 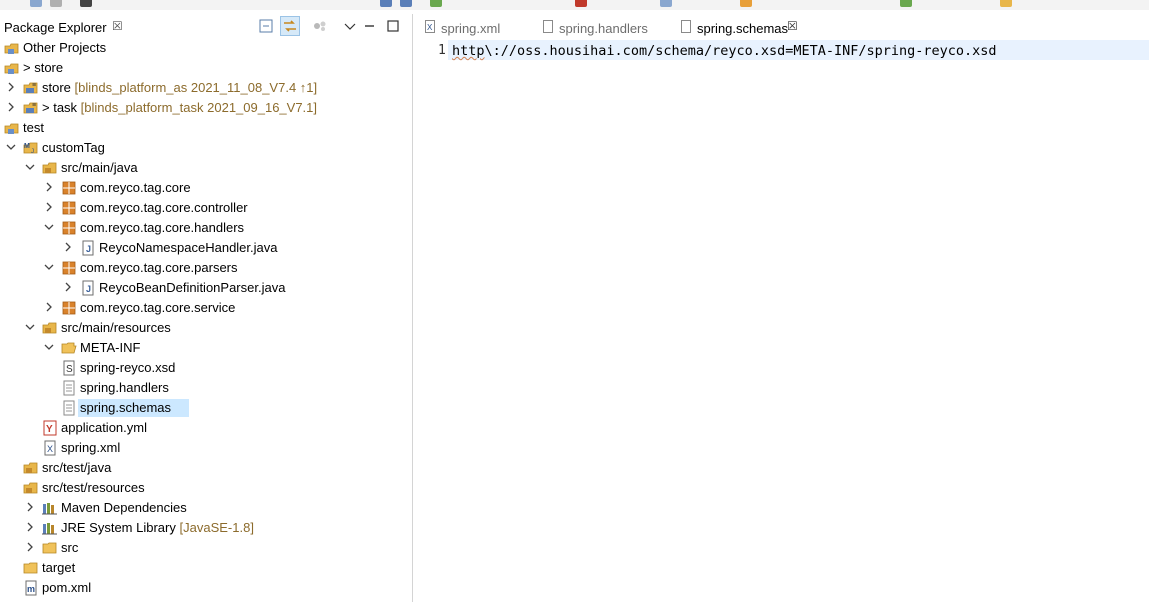 I want to click on tree-item-text: ReycoBeanDefinitionParser.java, so click(x=192, y=288).